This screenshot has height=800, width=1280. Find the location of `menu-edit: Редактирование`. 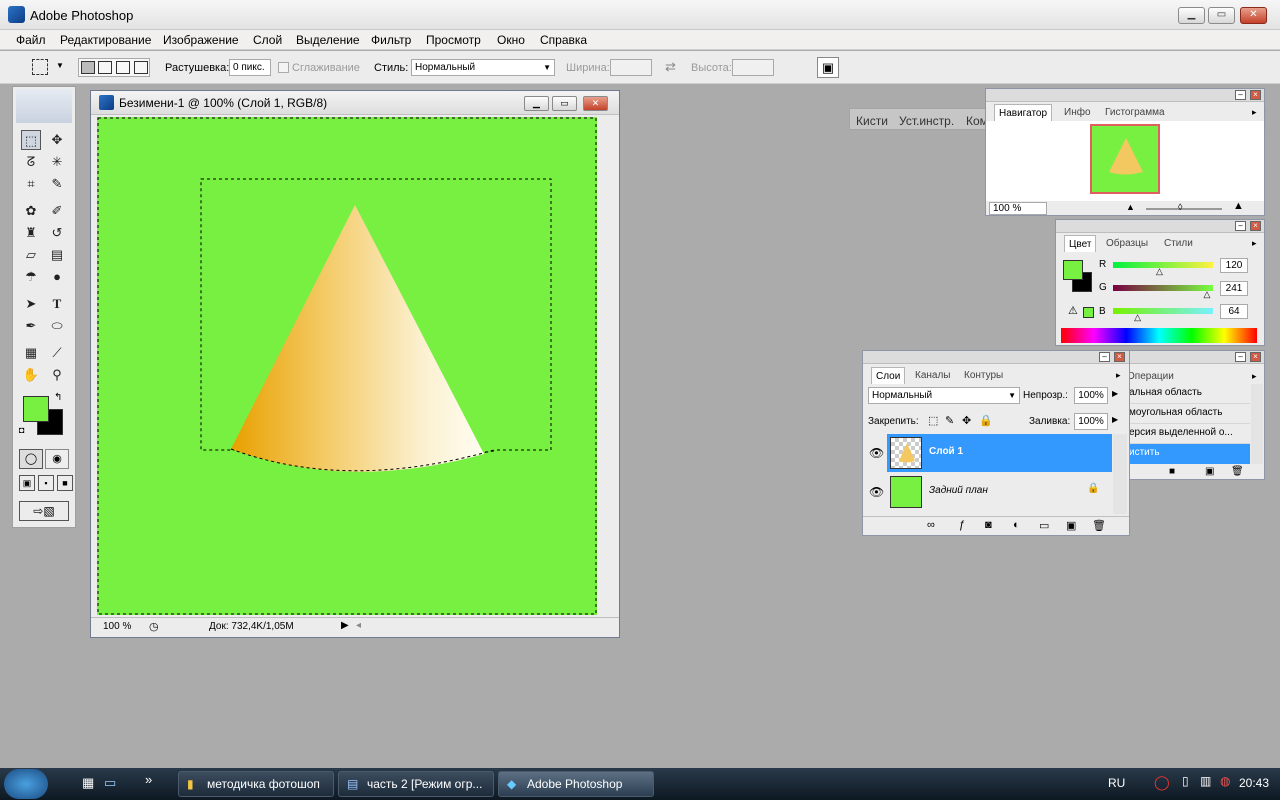

menu-edit: Редактирование is located at coordinates (105, 40).